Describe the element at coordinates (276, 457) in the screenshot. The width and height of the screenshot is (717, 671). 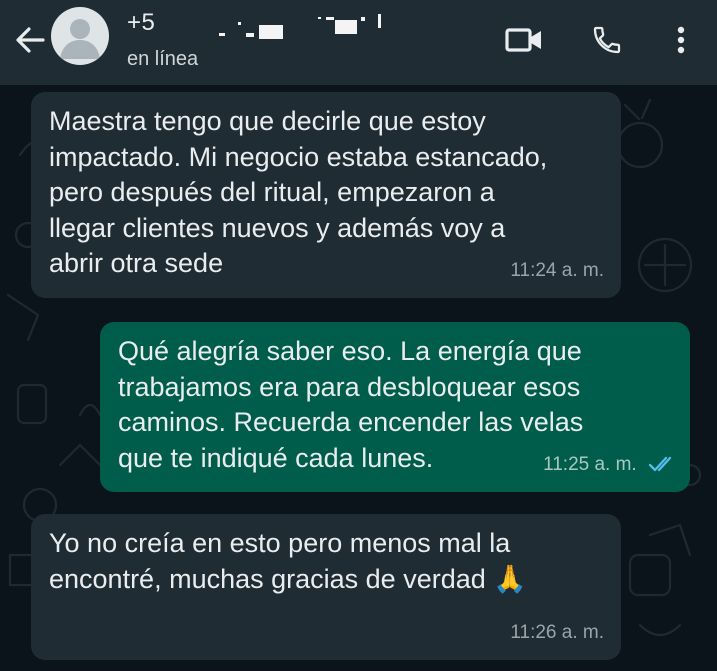
I see `message-line: que te indiqué cada lunes.` at that location.